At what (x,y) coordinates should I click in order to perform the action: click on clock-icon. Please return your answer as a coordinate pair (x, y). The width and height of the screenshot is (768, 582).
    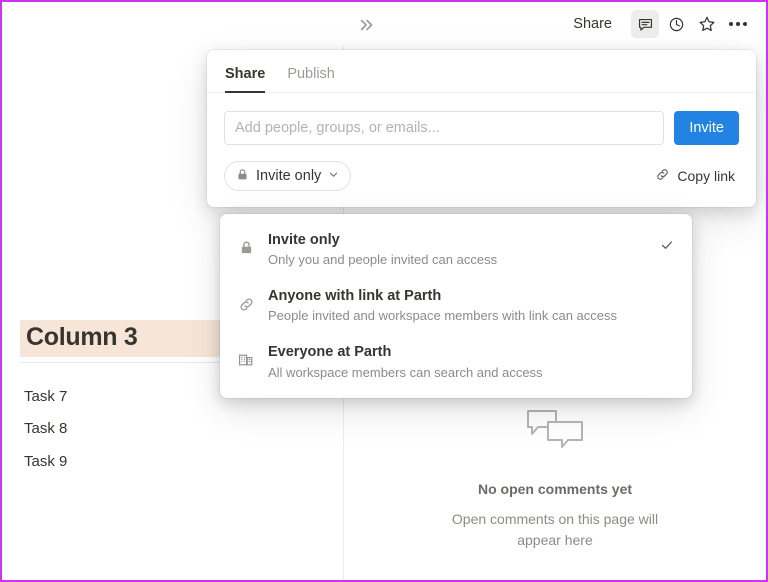
    Looking at the image, I should click on (676, 24).